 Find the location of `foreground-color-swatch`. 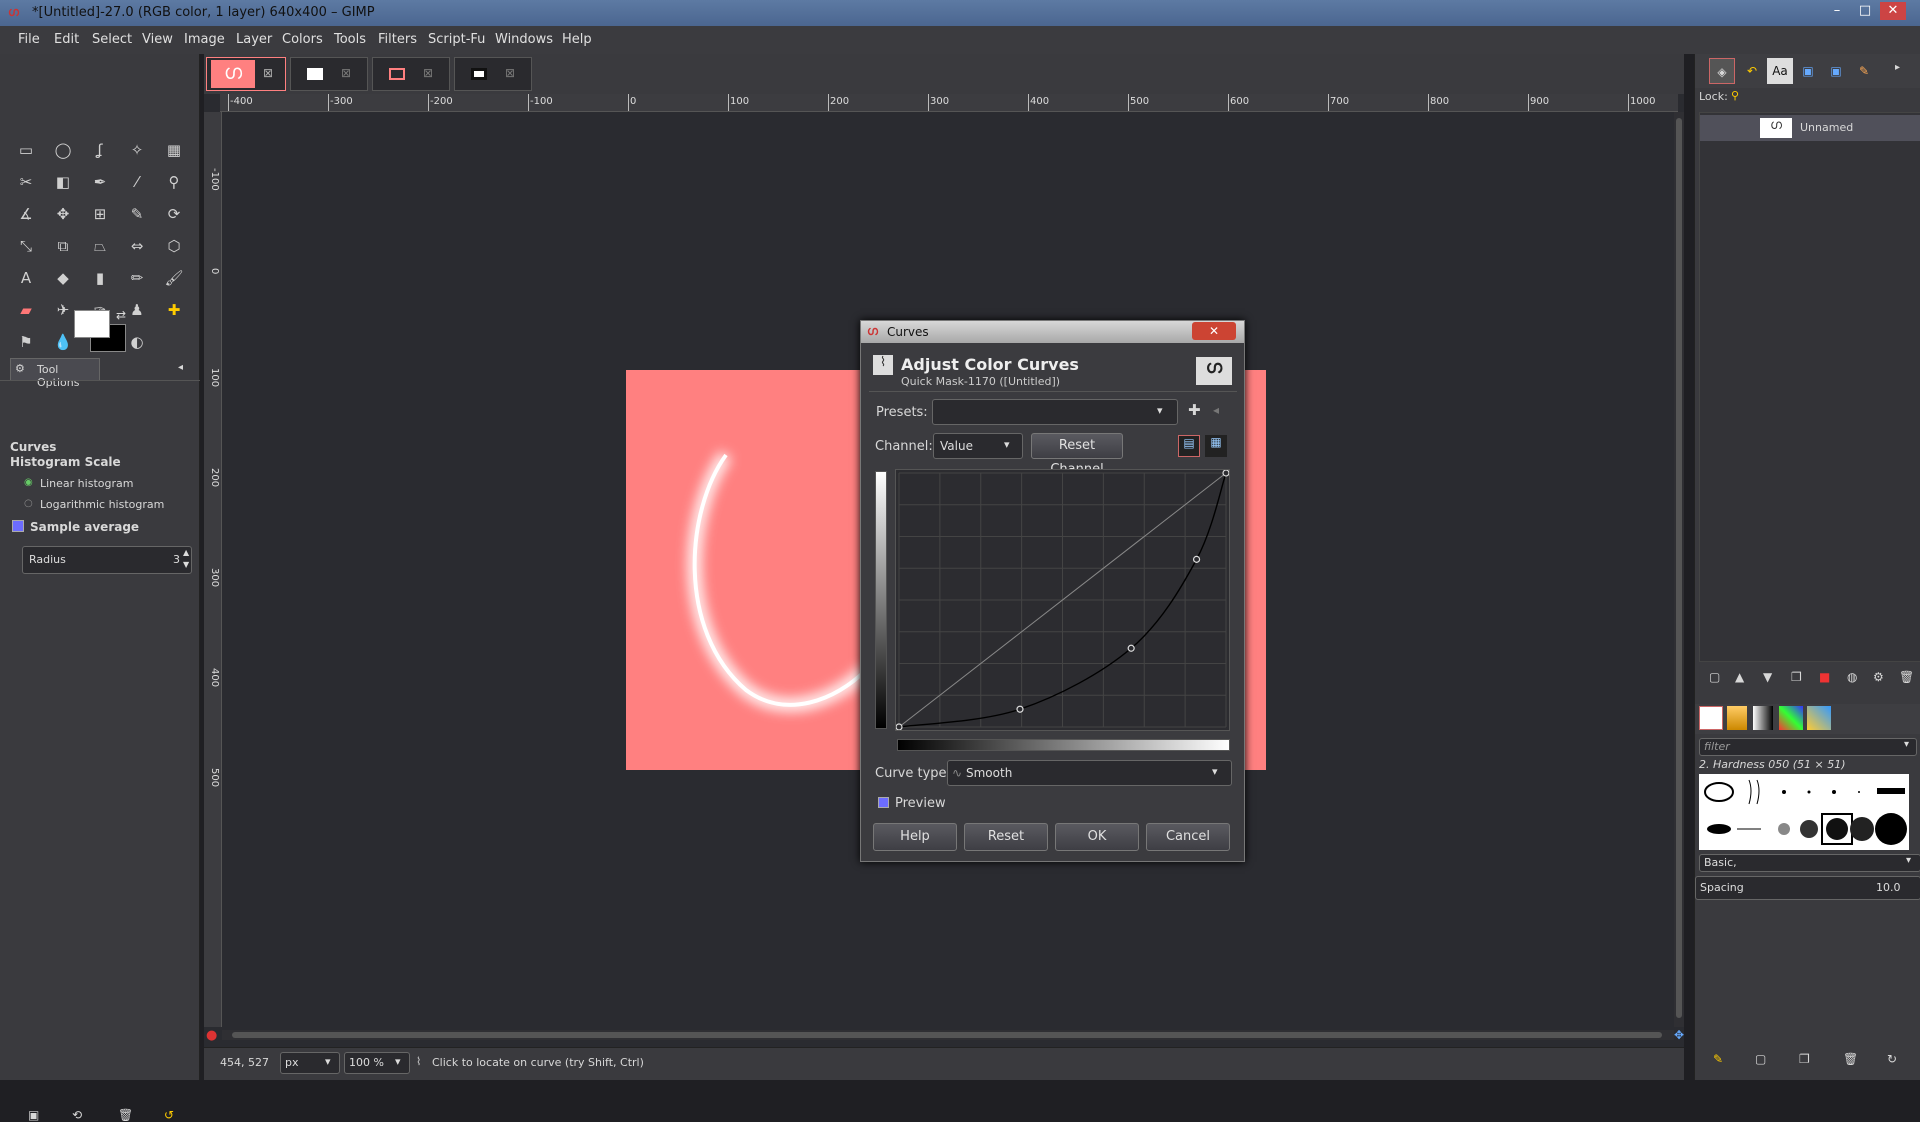

foreground-color-swatch is located at coordinates (92, 324).